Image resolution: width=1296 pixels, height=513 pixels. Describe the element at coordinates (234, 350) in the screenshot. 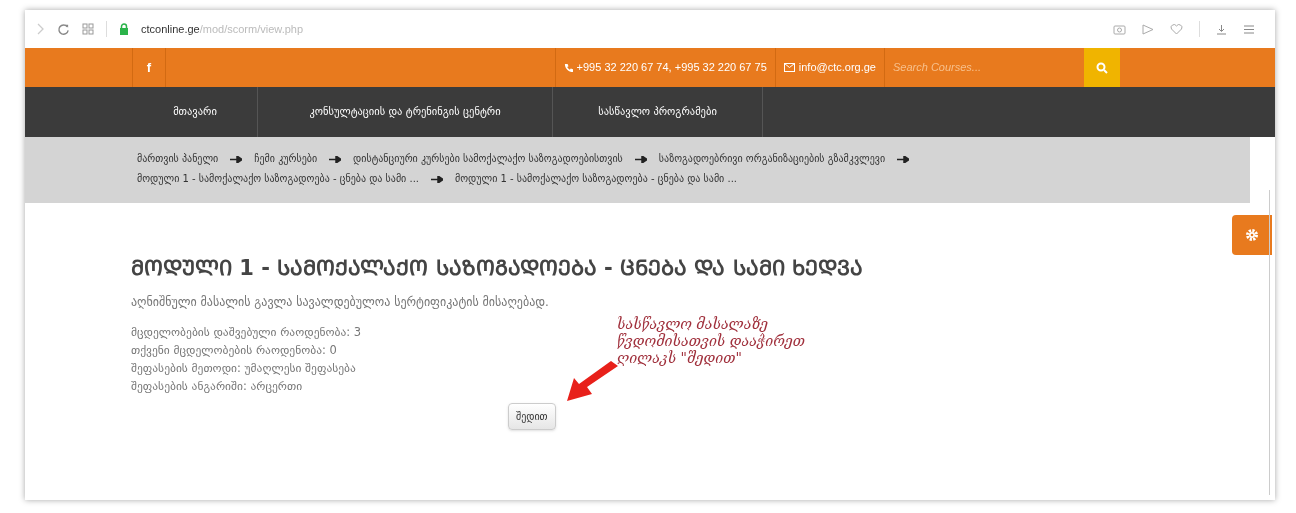

I see `info-line: თქვენი მცდელობების რაოდენობა: 0` at that location.